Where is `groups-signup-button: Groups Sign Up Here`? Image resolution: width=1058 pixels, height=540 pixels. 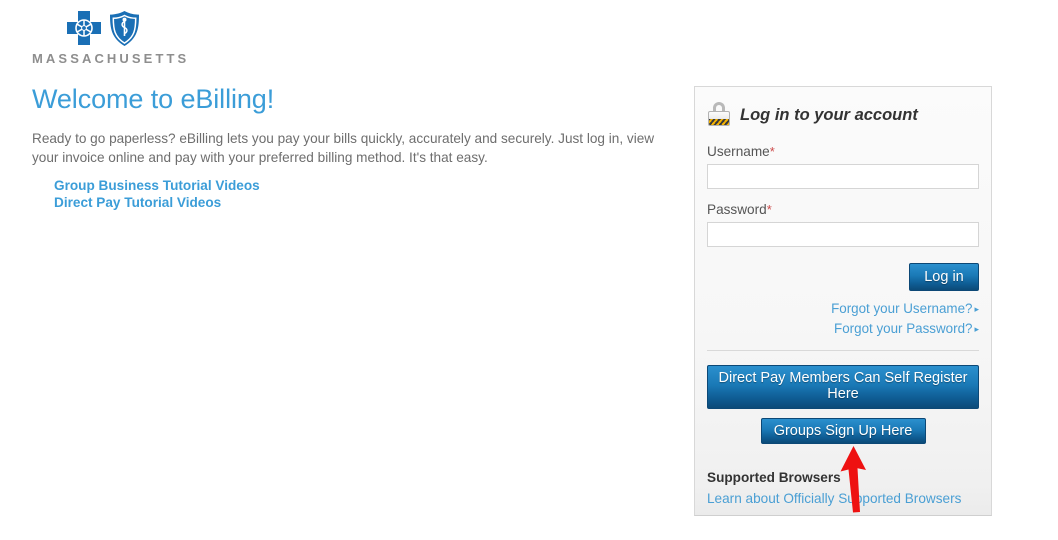 groups-signup-button: Groups Sign Up Here is located at coordinates (843, 431).